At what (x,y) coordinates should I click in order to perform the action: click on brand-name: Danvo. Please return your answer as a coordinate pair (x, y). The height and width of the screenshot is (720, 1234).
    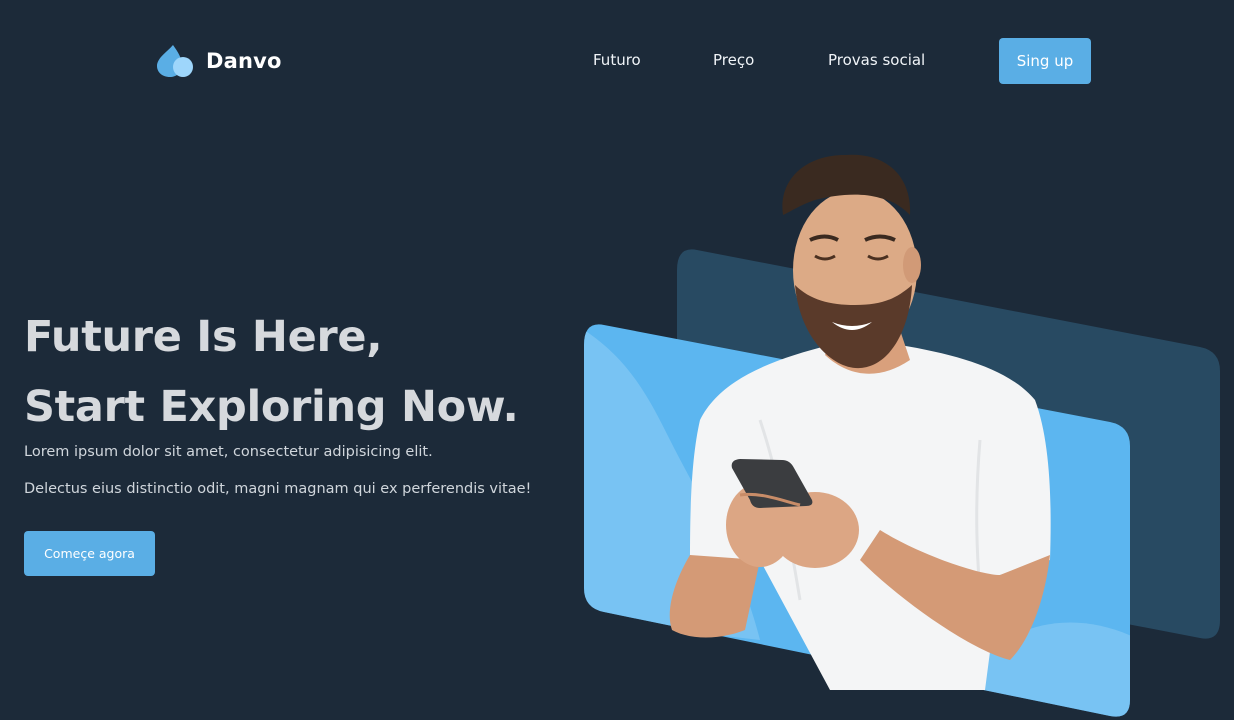
    Looking at the image, I should click on (244, 61).